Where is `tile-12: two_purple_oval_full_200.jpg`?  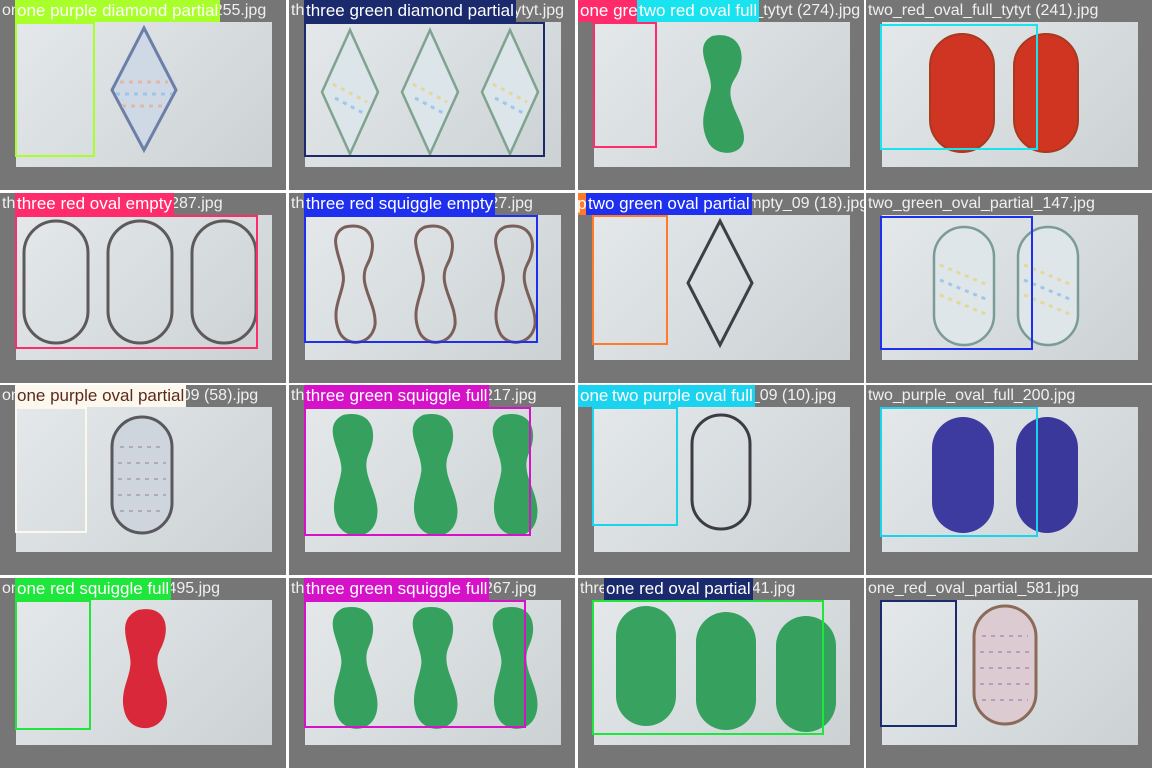
tile-12: two_purple_oval_full_200.jpg is located at coordinates (1009, 480).